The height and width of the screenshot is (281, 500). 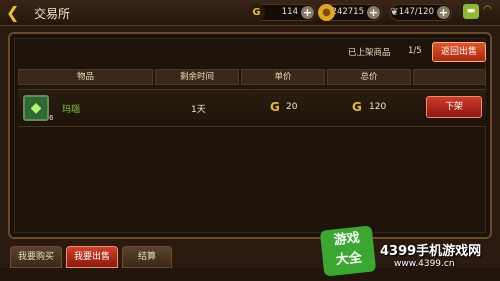 What do you see at coordinates (85, 77) in the screenshot?
I see `column-header-item: 物品` at bounding box center [85, 77].